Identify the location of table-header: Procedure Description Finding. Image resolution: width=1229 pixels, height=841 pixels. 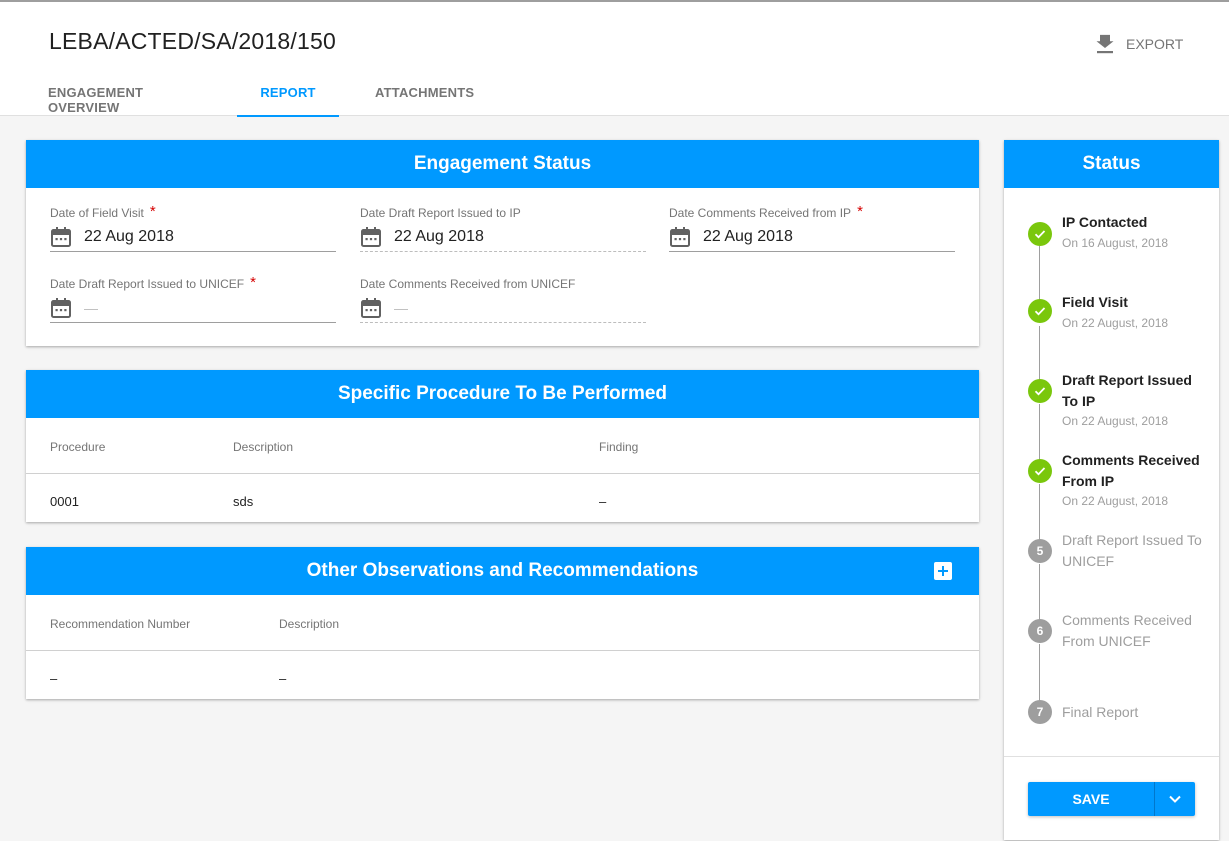
(502, 446).